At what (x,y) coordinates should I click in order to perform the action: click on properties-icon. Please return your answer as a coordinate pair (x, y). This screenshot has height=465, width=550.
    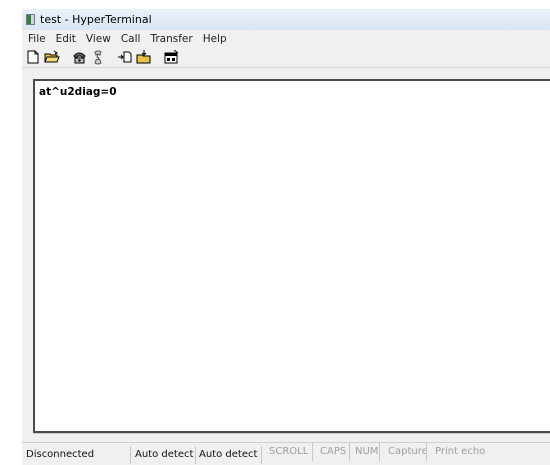
    Looking at the image, I should click on (171, 57).